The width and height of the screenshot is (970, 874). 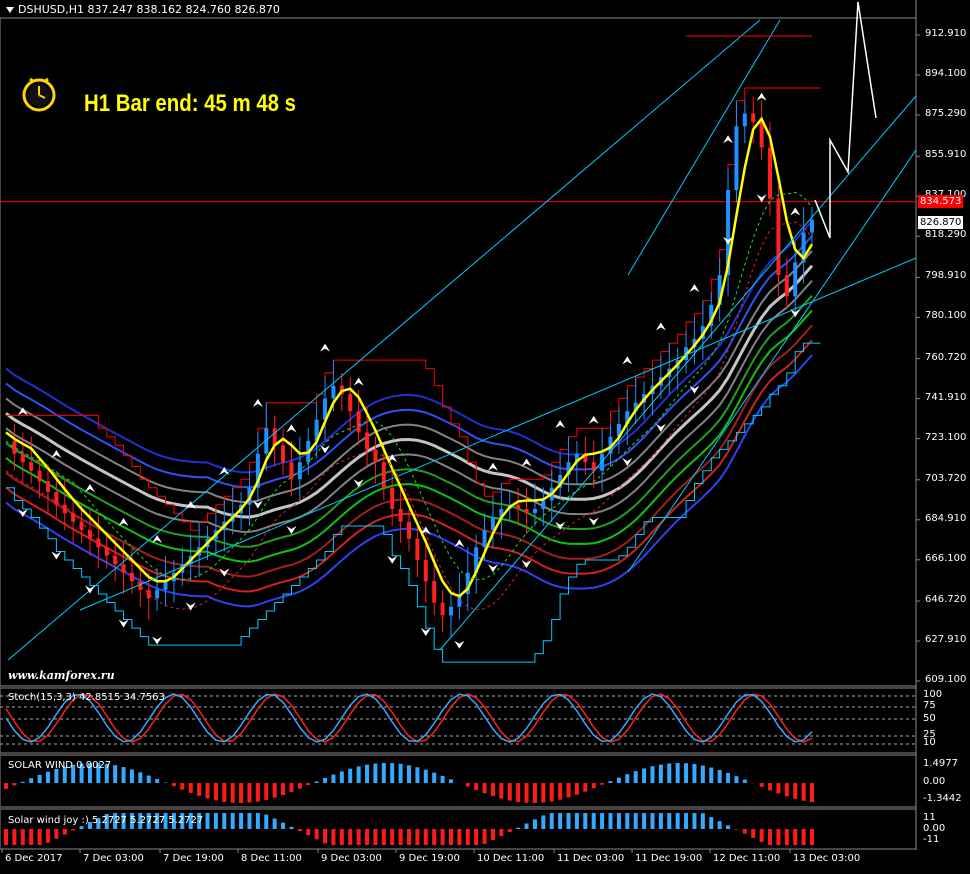 I want to click on time-axis-label: 7 Dec 03:00, so click(x=113, y=858).